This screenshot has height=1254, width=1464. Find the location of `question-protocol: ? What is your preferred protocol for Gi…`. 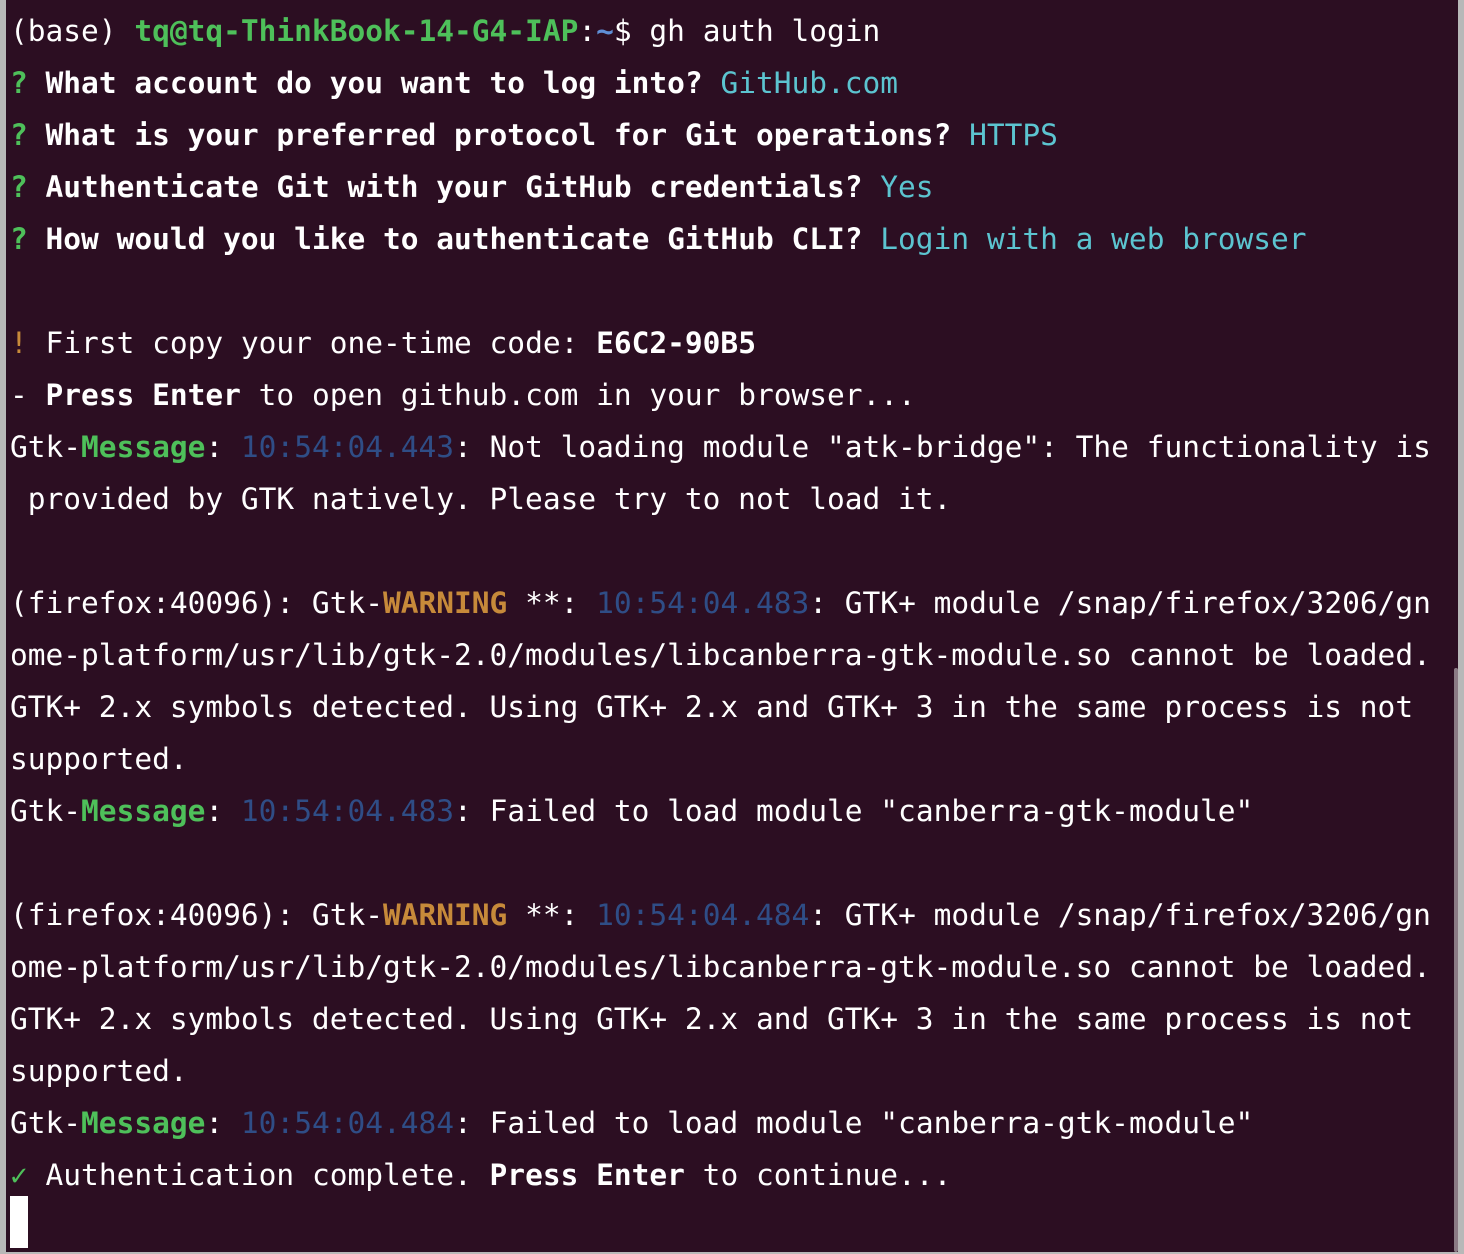

question-protocol: ? What is your preferred protocol for Gi… is located at coordinates (534, 135).